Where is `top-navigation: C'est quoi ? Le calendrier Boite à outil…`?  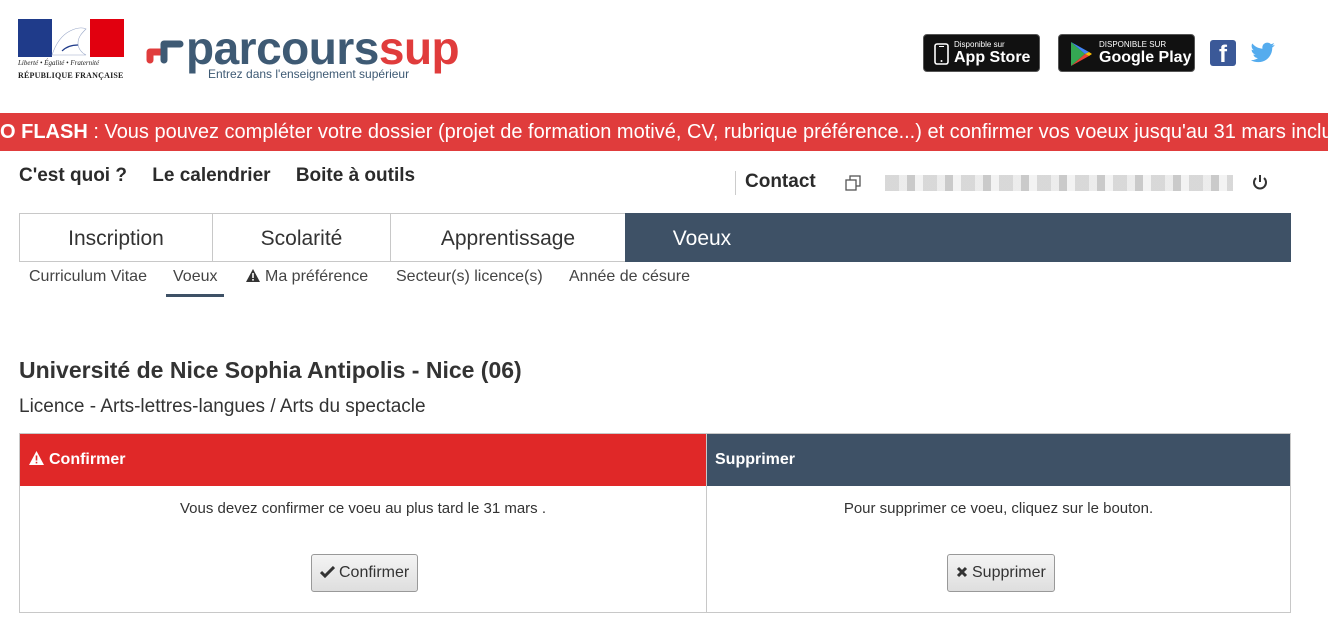
top-navigation: C'est quoi ? Le calendrier Boite à outil… is located at coordinates (227, 177).